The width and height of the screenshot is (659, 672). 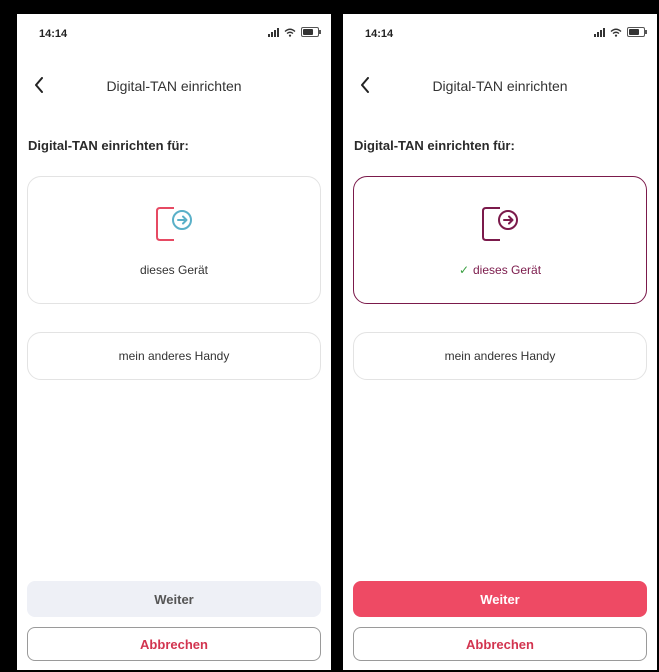 I want to click on check-icon: ✓, so click(x=463, y=270).